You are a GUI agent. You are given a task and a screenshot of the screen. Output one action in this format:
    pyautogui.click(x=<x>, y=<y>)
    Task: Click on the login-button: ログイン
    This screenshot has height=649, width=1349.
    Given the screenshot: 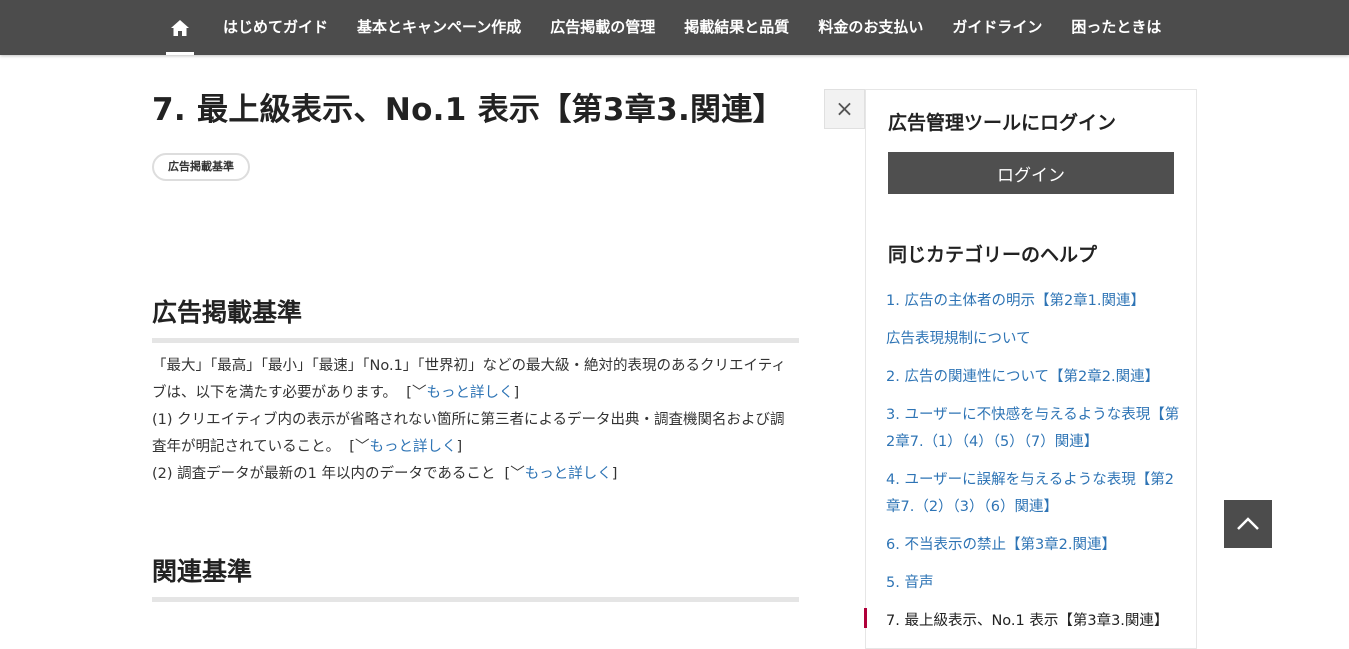 What is the action you would take?
    pyautogui.click(x=1031, y=173)
    